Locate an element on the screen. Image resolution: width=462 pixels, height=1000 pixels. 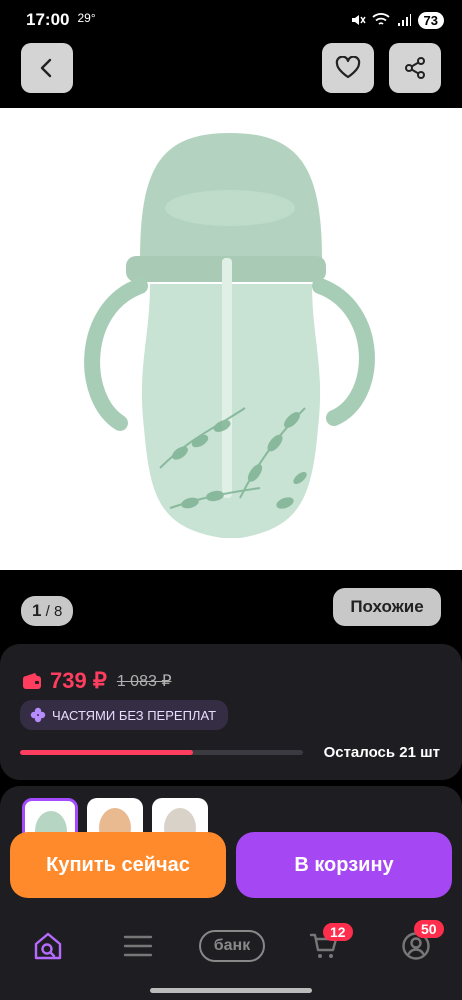
buy-now-button: Купить сейчас is located at coordinates (118, 865).